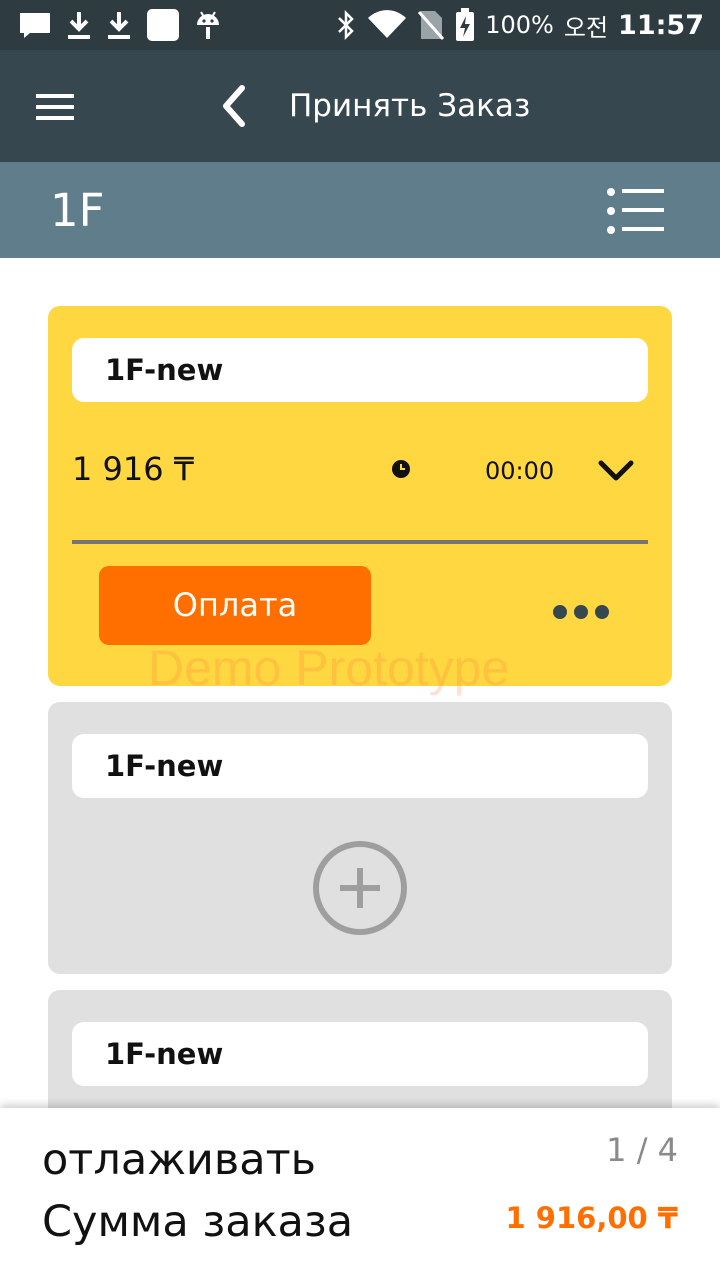  Describe the element at coordinates (179, 1160) in the screenshot. I see `mode-label: отлаживать` at that location.